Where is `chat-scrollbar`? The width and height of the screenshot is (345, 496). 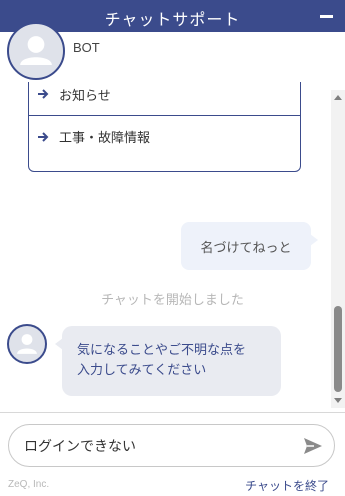
chat-scrollbar is located at coordinates (338, 249).